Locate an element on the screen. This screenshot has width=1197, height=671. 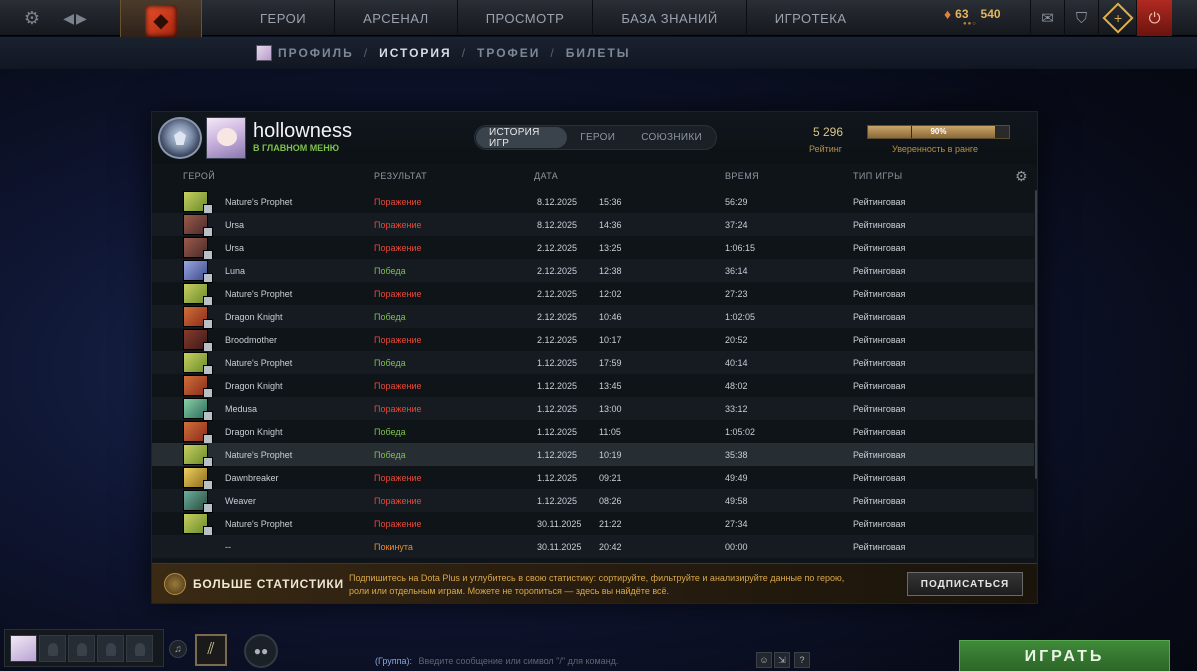
match-time: 15:36 is located at coordinates (610, 202).